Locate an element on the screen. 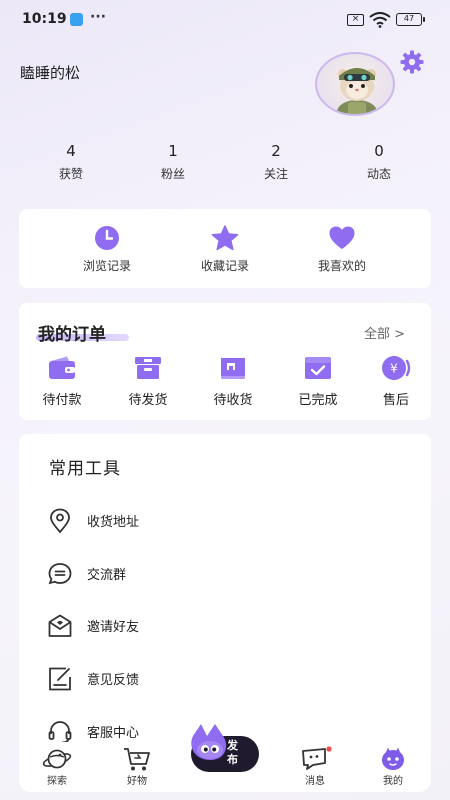  stat-count: 2 is located at coordinates (276, 151).